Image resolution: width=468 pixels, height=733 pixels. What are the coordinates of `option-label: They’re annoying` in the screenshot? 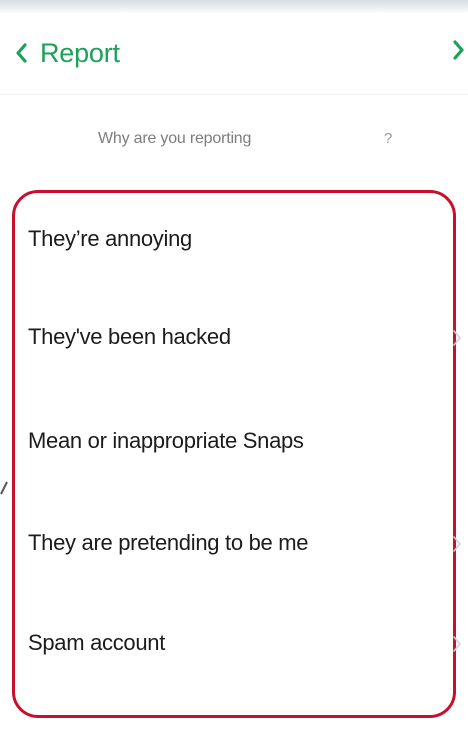 It's located at (110, 238).